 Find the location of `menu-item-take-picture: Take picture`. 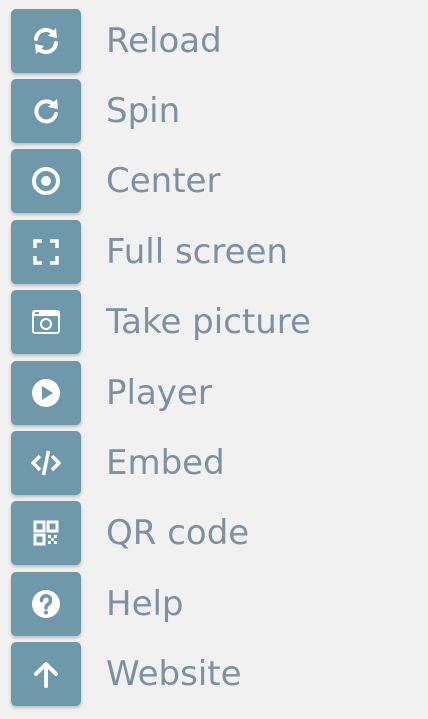

menu-item-take-picture: Take picture is located at coordinates (211, 322).